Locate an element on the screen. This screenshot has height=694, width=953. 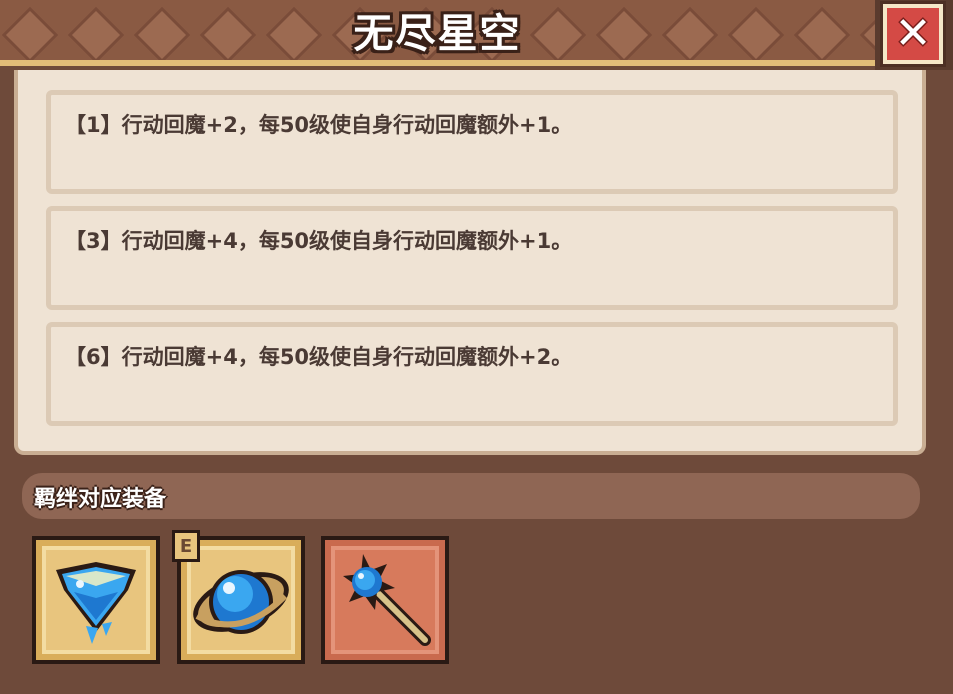
effect-card-6: 【6】行动回魔+4，每50级使自身行动回魔额外+2。 is located at coordinates (472, 374).